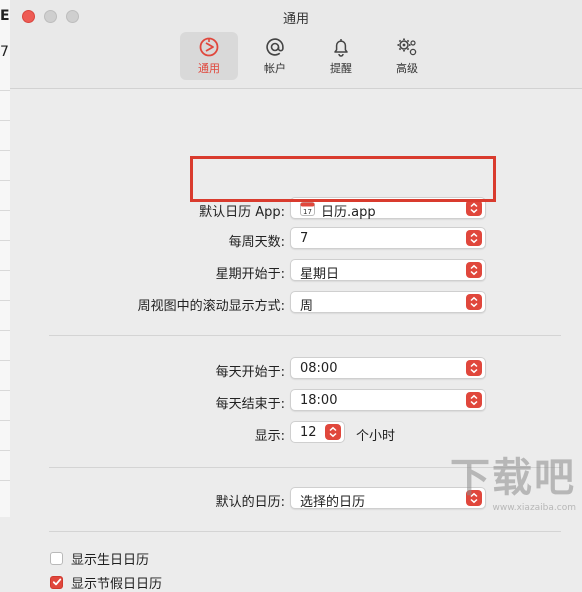  I want to click on show-hours-value: 12, so click(308, 432).